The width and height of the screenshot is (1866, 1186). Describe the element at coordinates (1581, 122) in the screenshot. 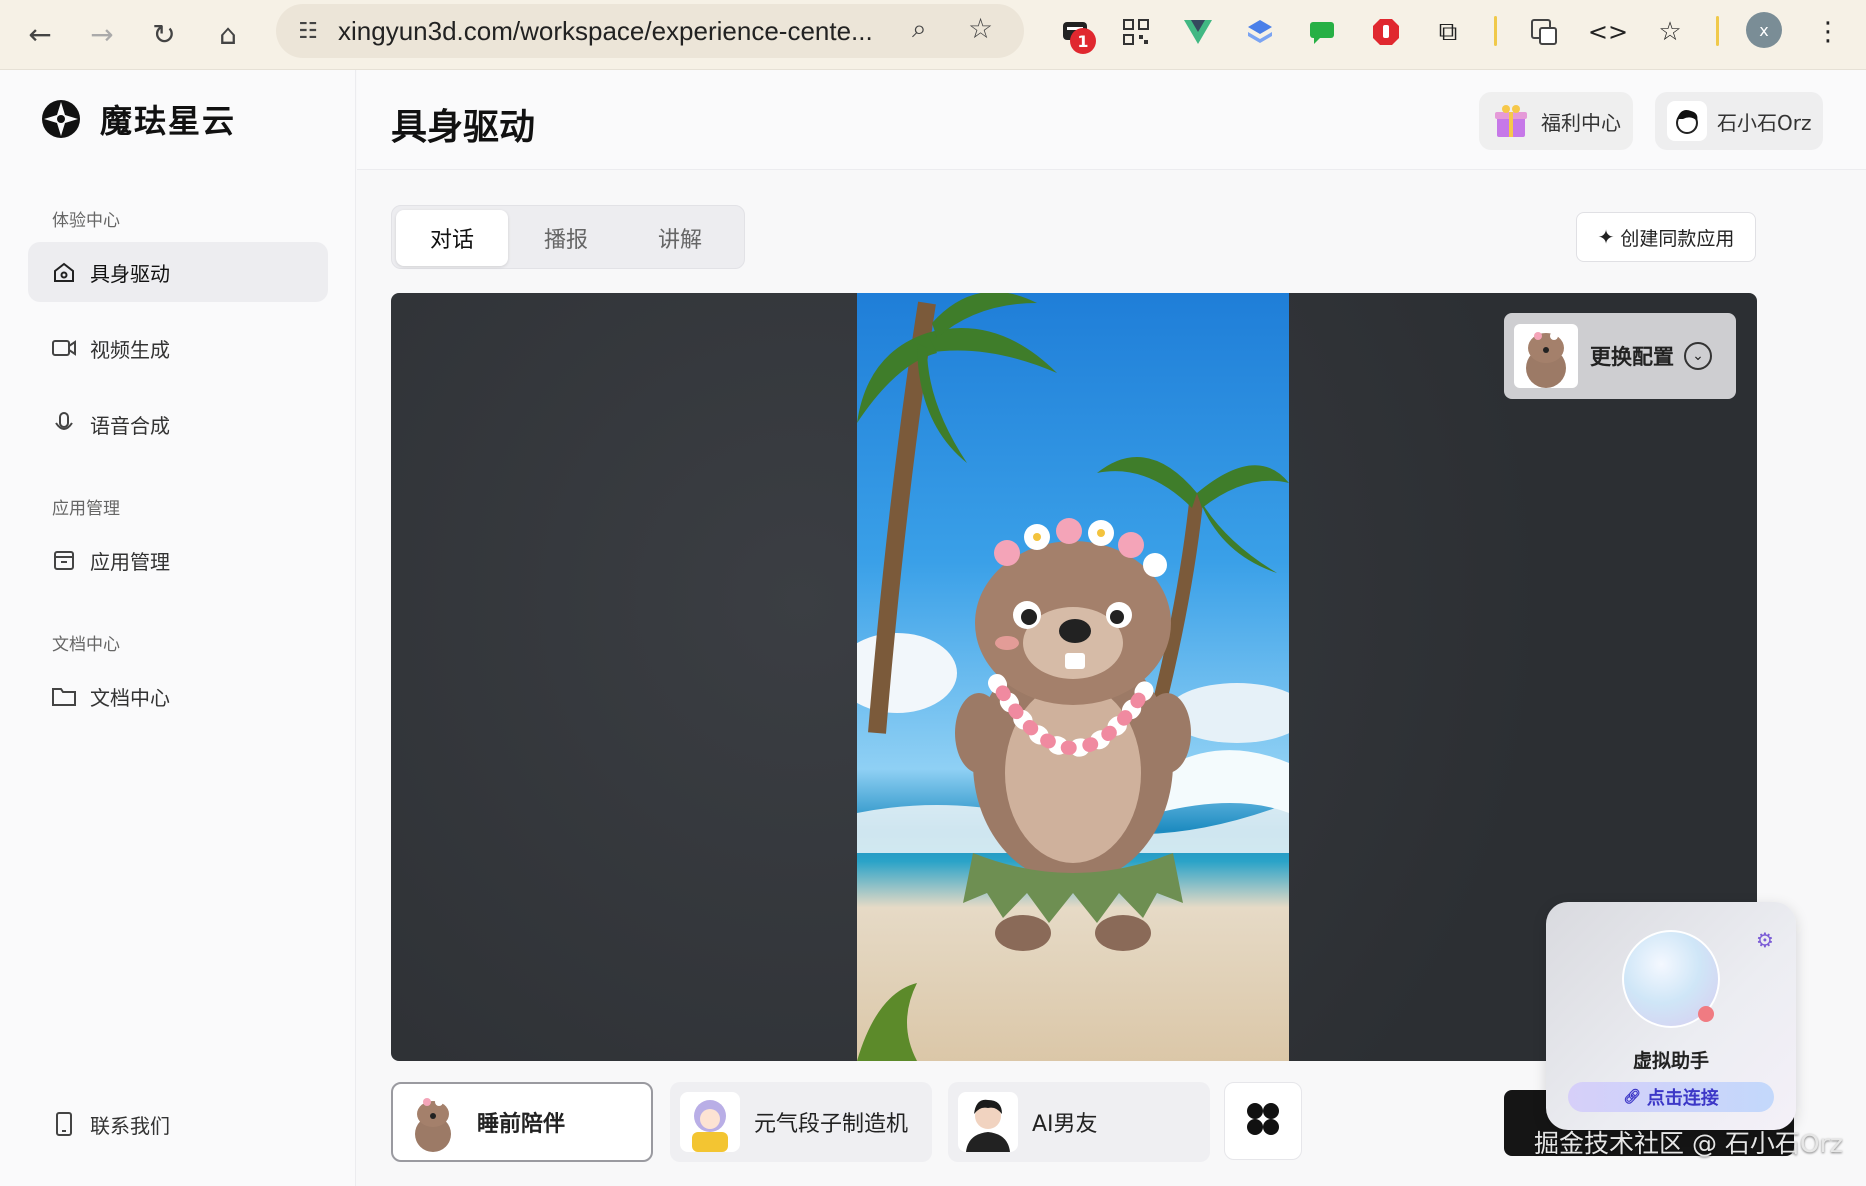

I see `welfare-label: 福利中心` at that location.